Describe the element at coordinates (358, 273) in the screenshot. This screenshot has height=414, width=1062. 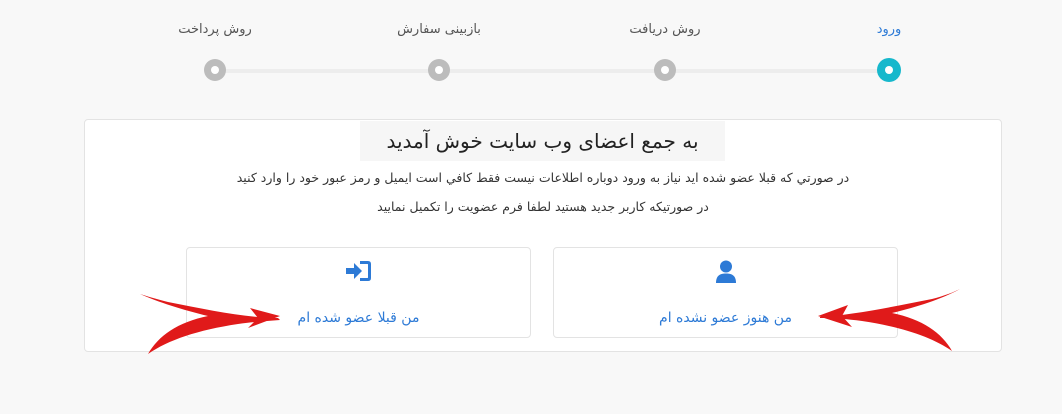
I see `sign-in-icon` at that location.